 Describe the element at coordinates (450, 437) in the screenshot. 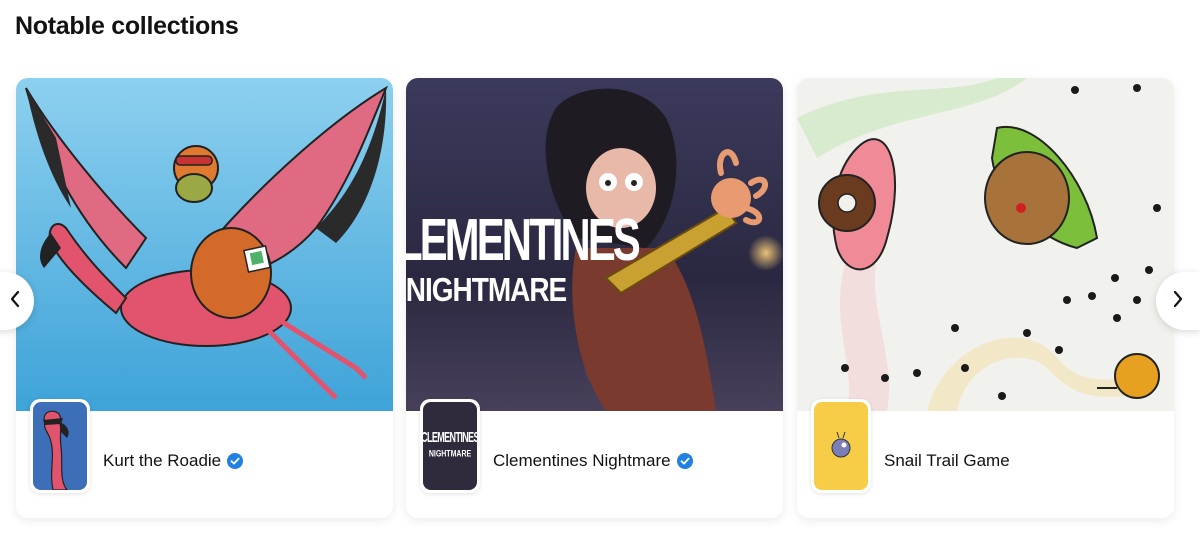

I see `logo-title-text: CLEMENTINES` at that location.